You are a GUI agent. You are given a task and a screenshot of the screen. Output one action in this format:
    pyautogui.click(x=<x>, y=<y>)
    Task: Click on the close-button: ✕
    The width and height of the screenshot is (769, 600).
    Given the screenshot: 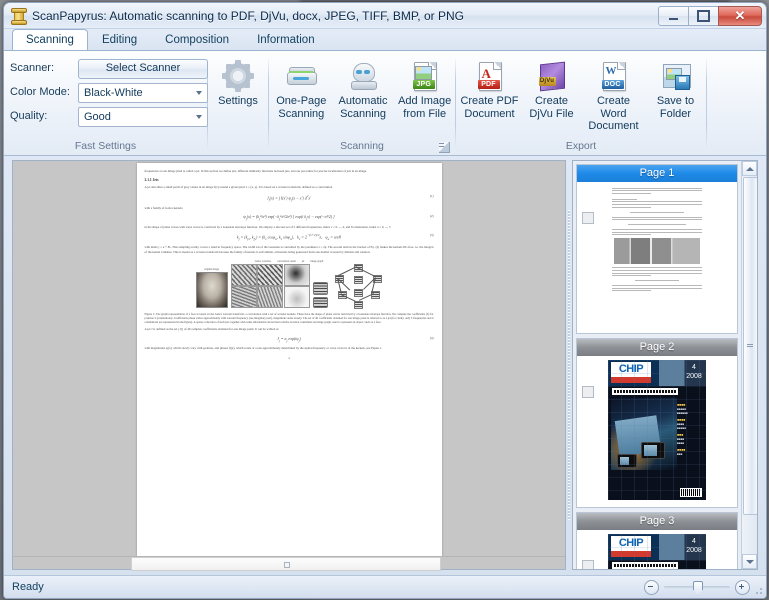 What is the action you would take?
    pyautogui.click(x=740, y=15)
    